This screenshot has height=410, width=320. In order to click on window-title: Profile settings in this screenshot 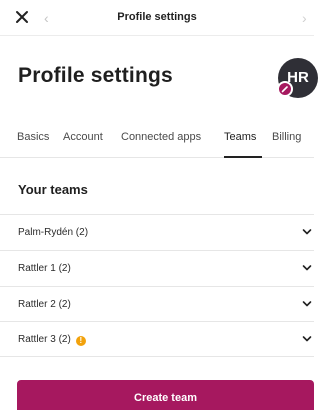, I will do `click(157, 17)`.